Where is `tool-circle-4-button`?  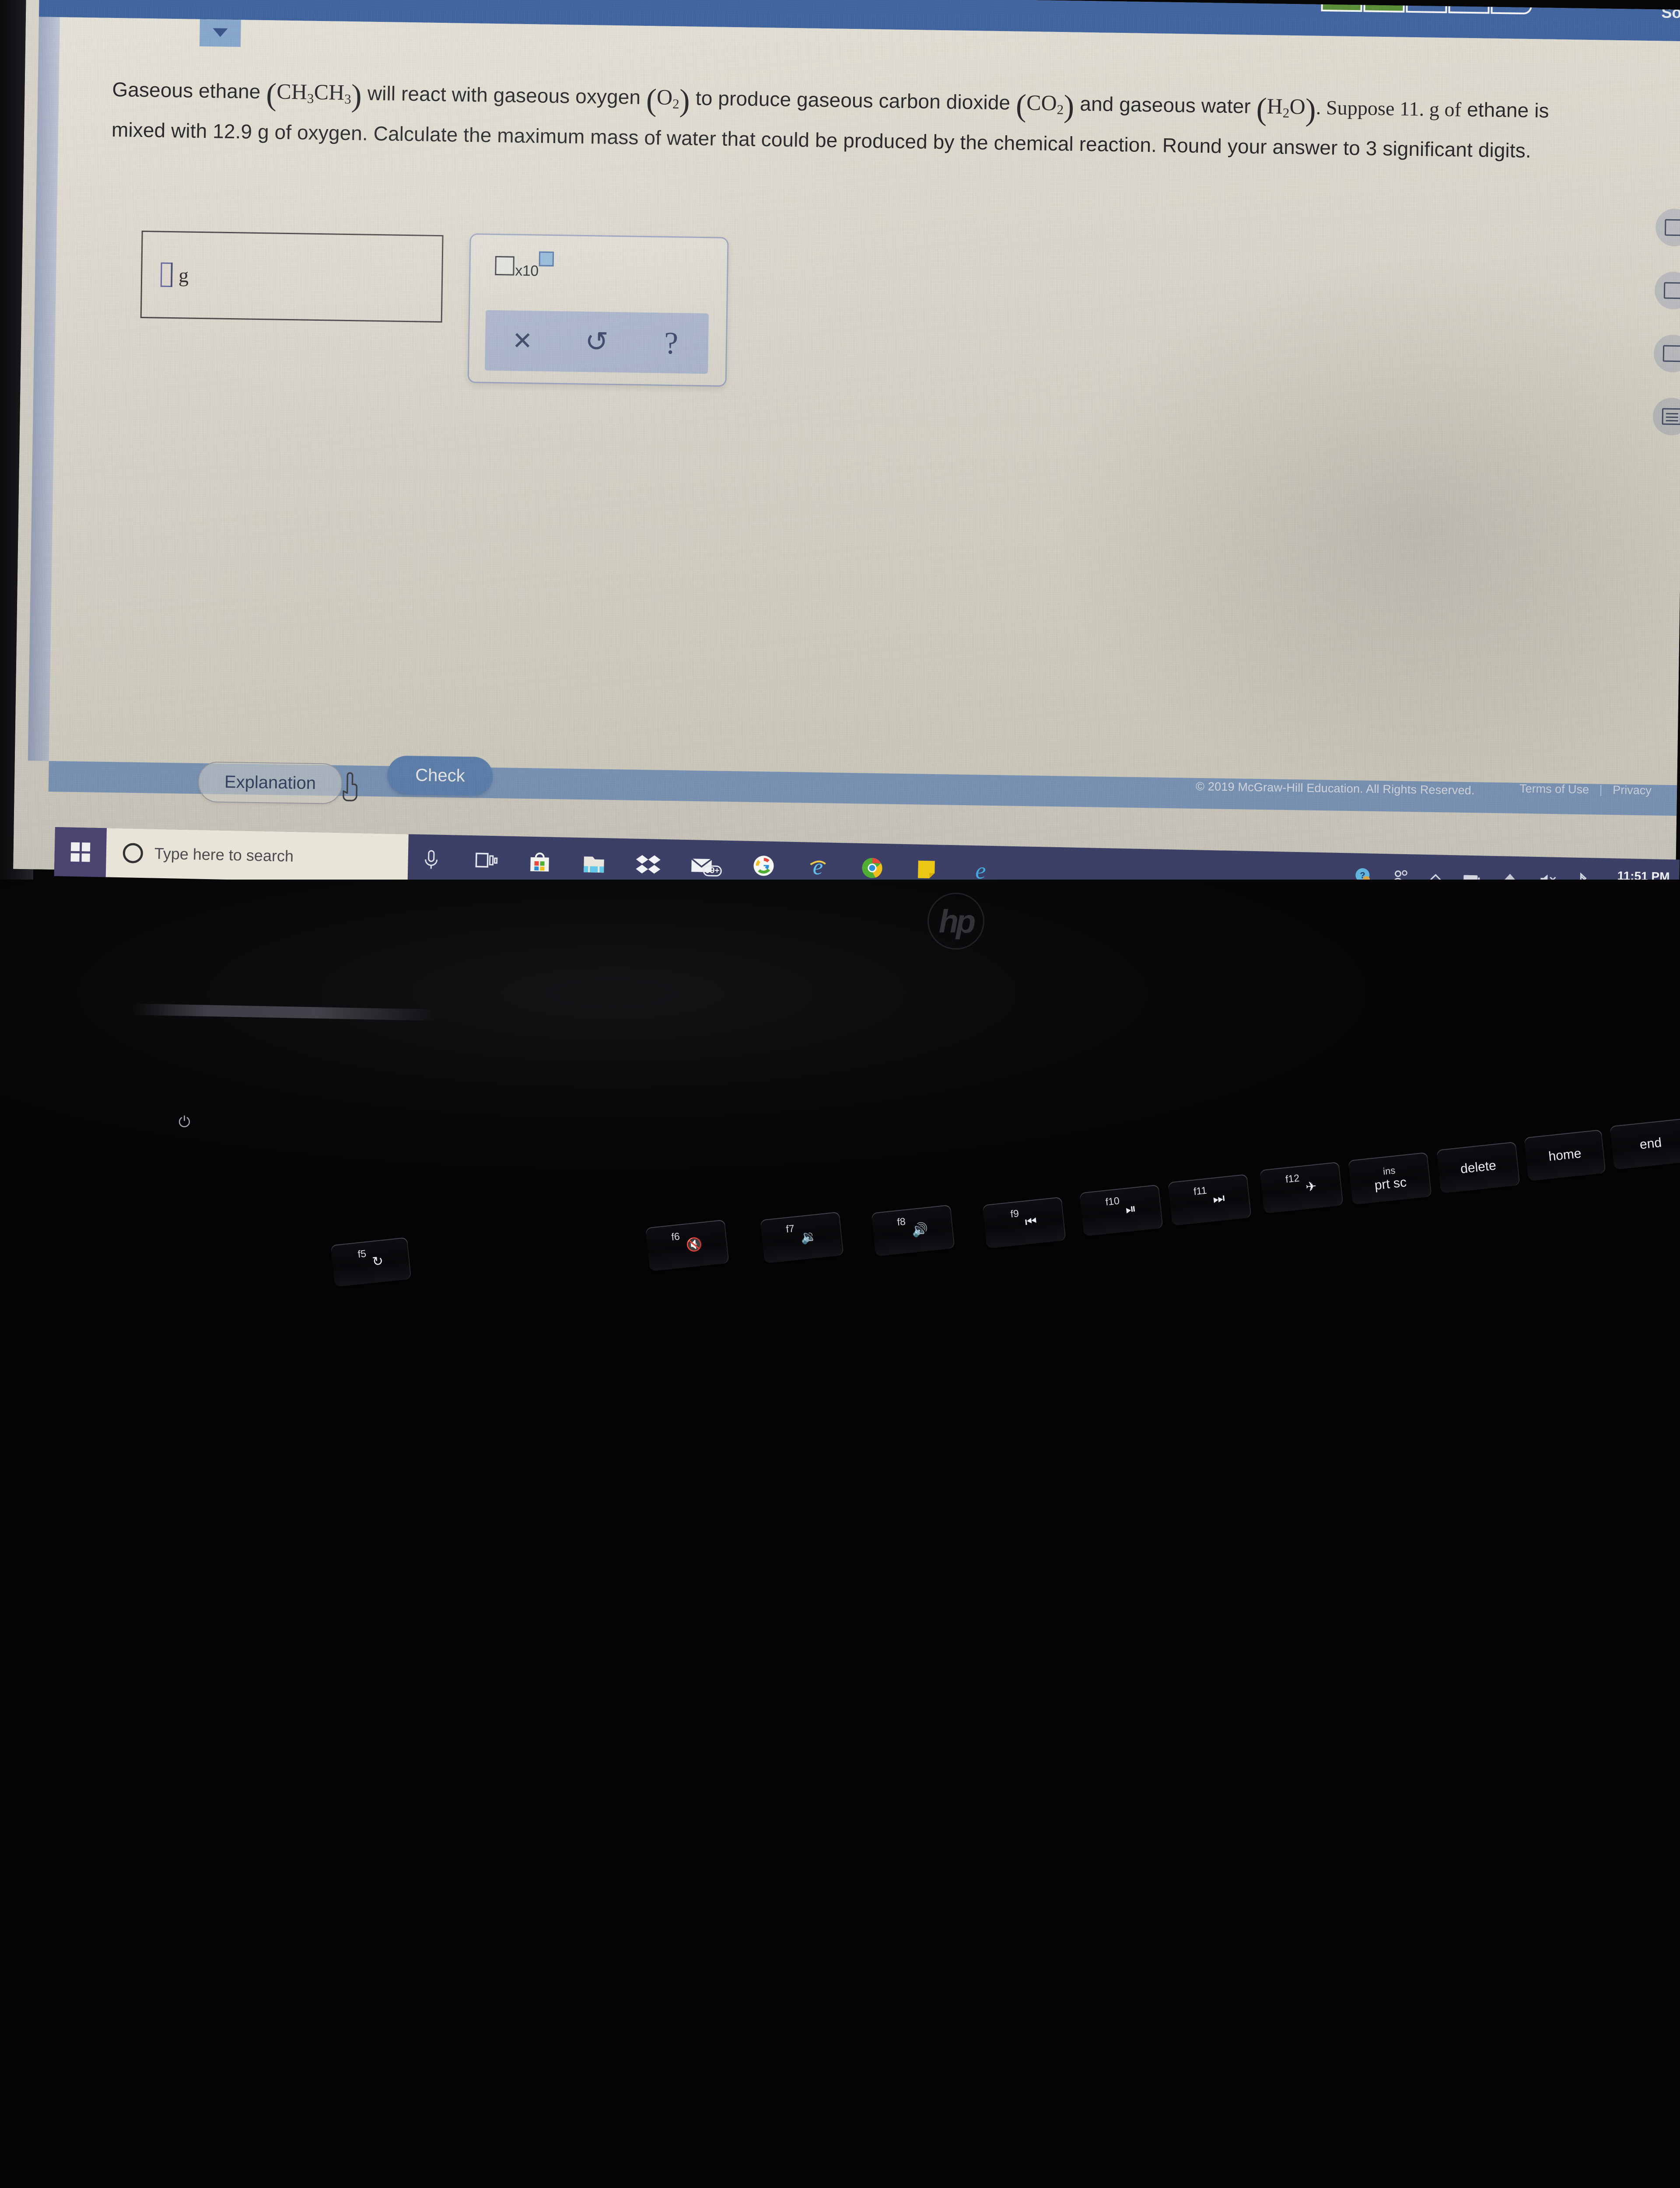 tool-circle-4-button is located at coordinates (1666, 416).